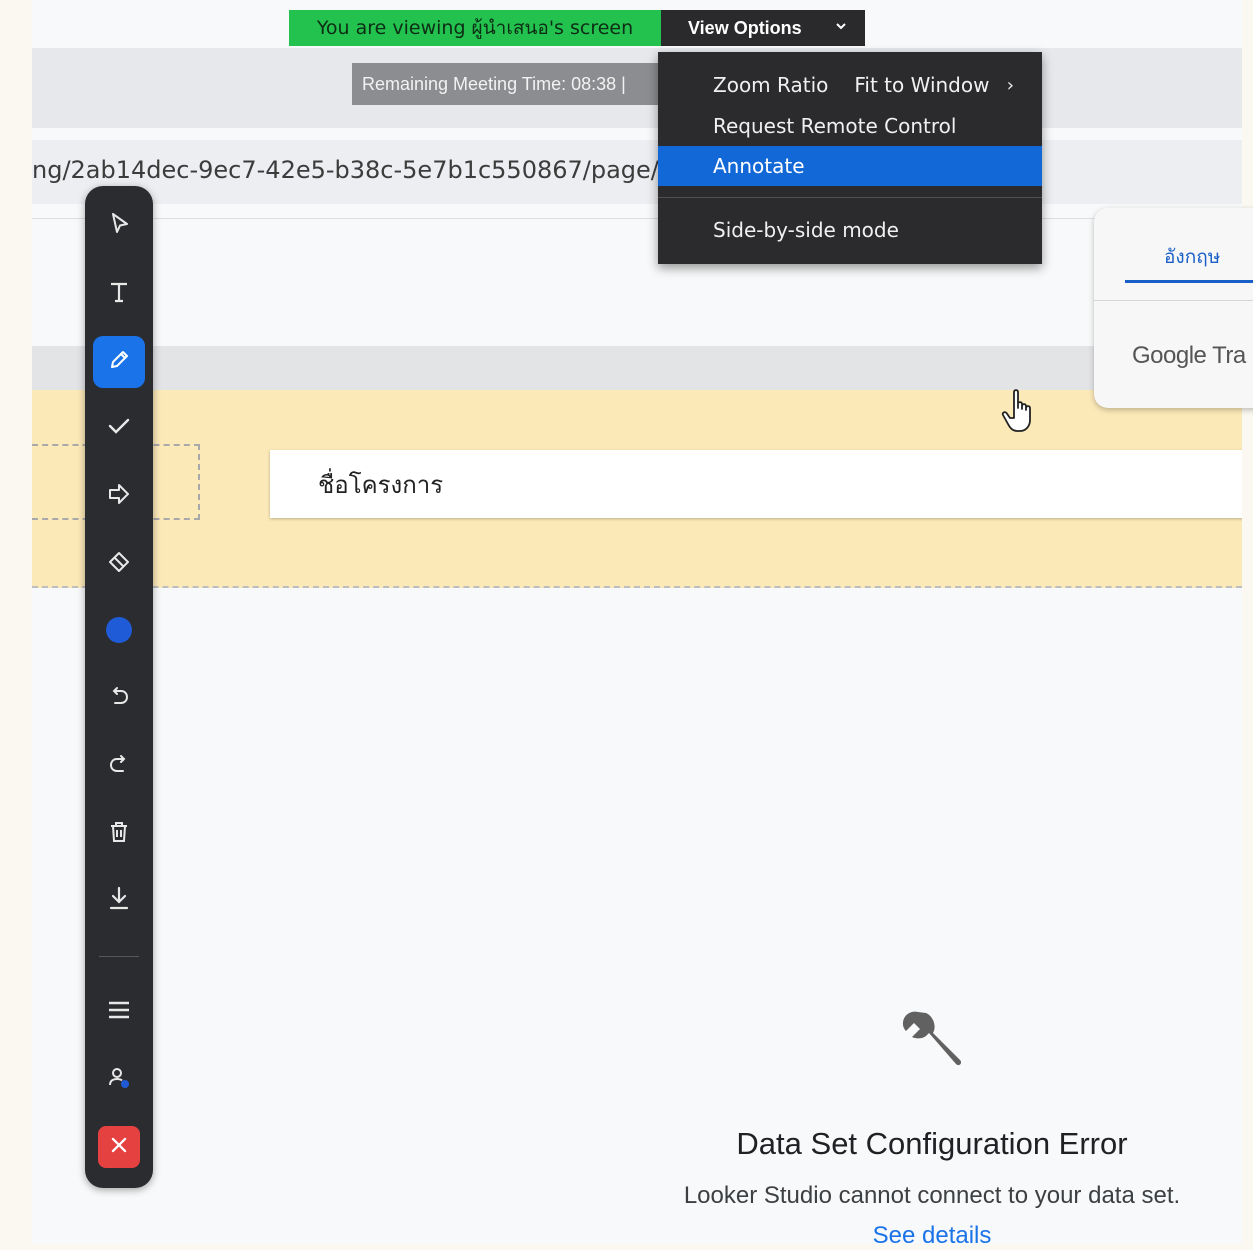 This screenshot has height=1250, width=1253. Describe the element at coordinates (637, 368) in the screenshot. I see `report-toolbar-strip` at that location.